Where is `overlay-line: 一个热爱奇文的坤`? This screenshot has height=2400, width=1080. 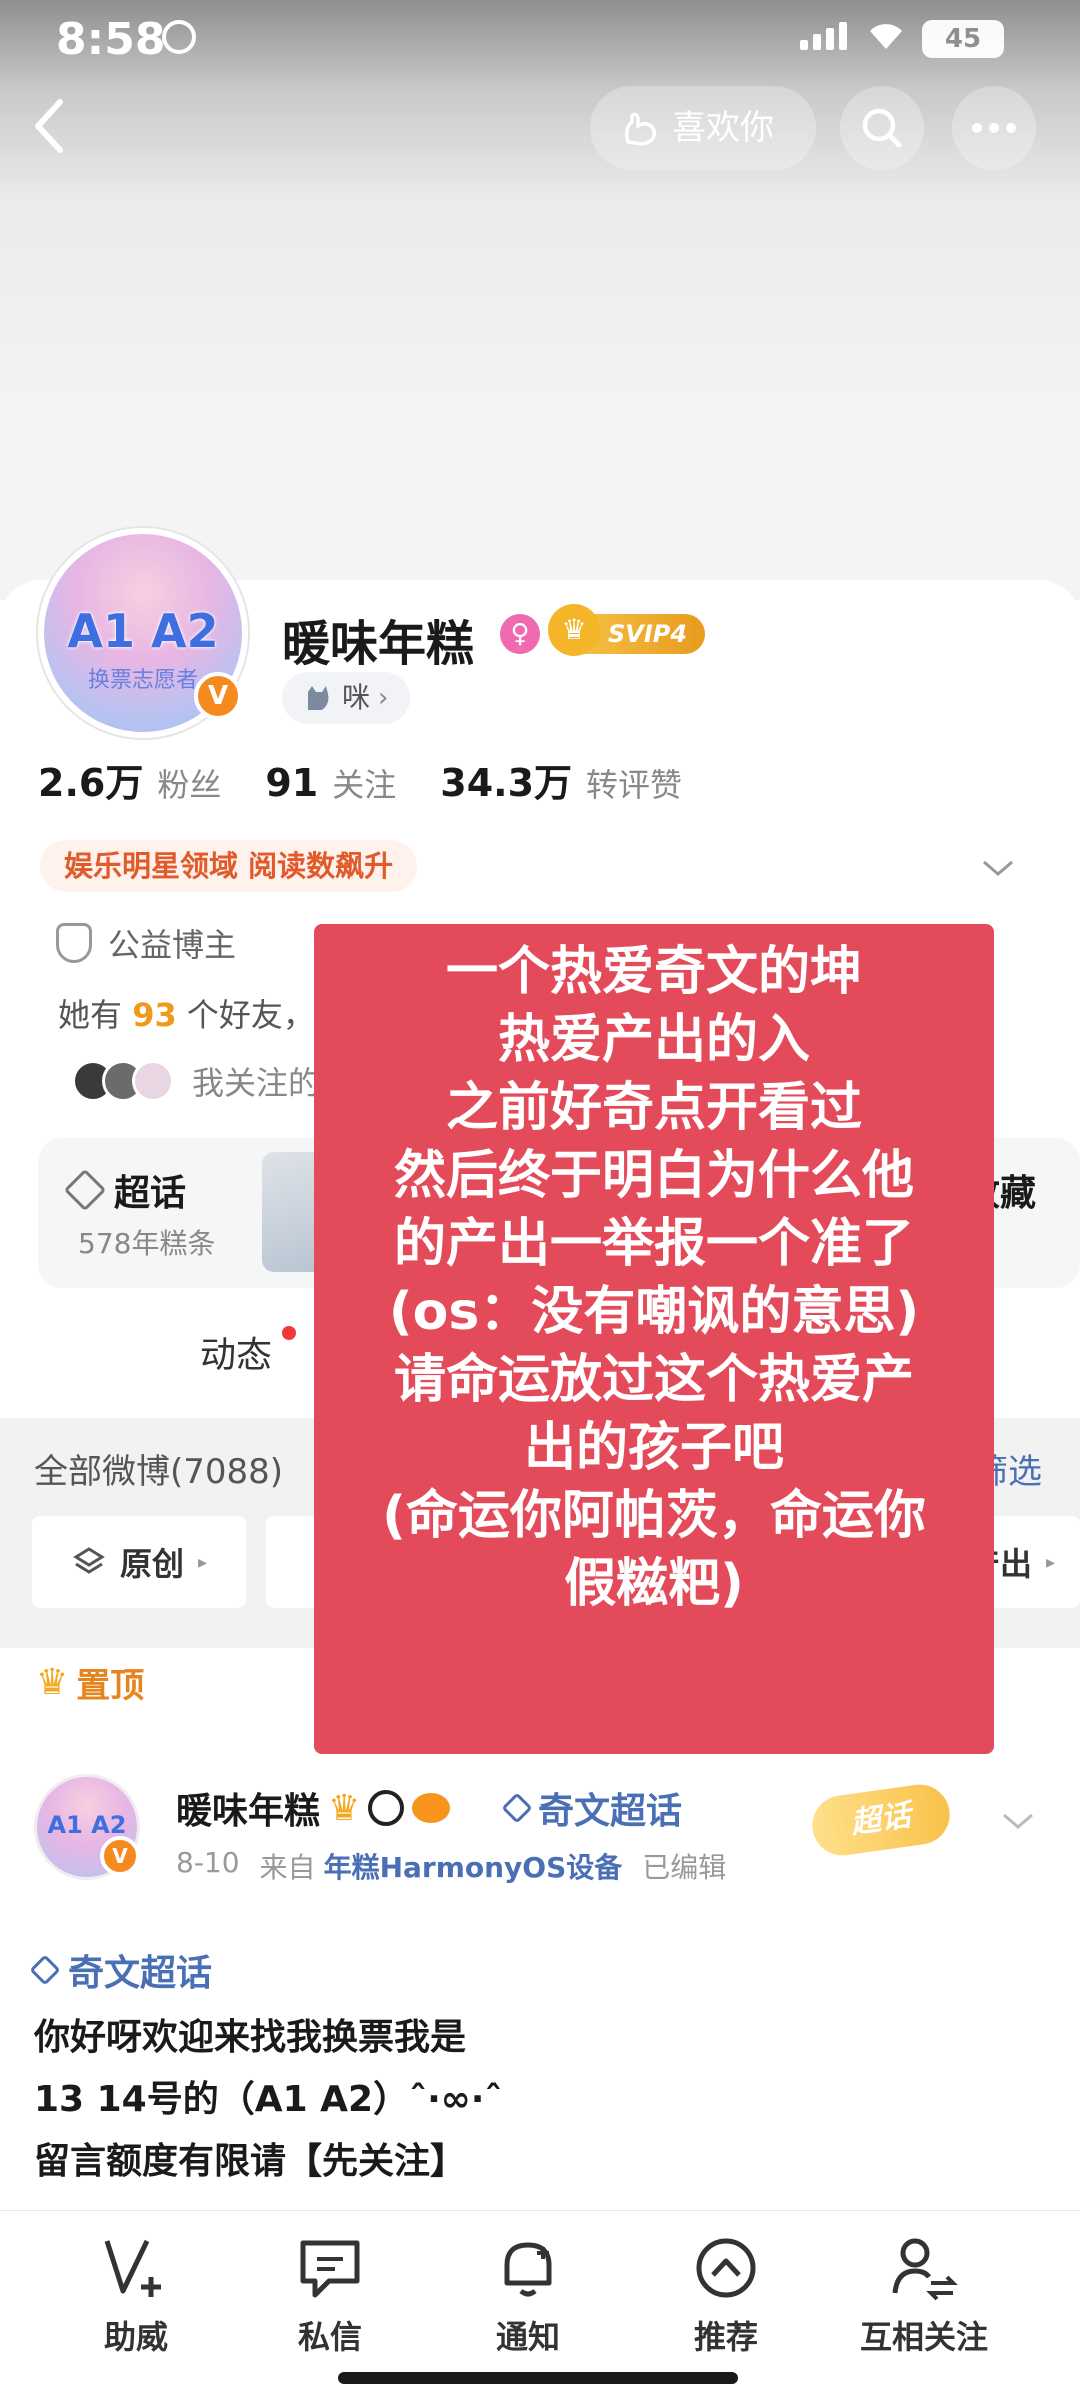
overlay-line: 一个热爱奇文的坤 is located at coordinates (653, 972).